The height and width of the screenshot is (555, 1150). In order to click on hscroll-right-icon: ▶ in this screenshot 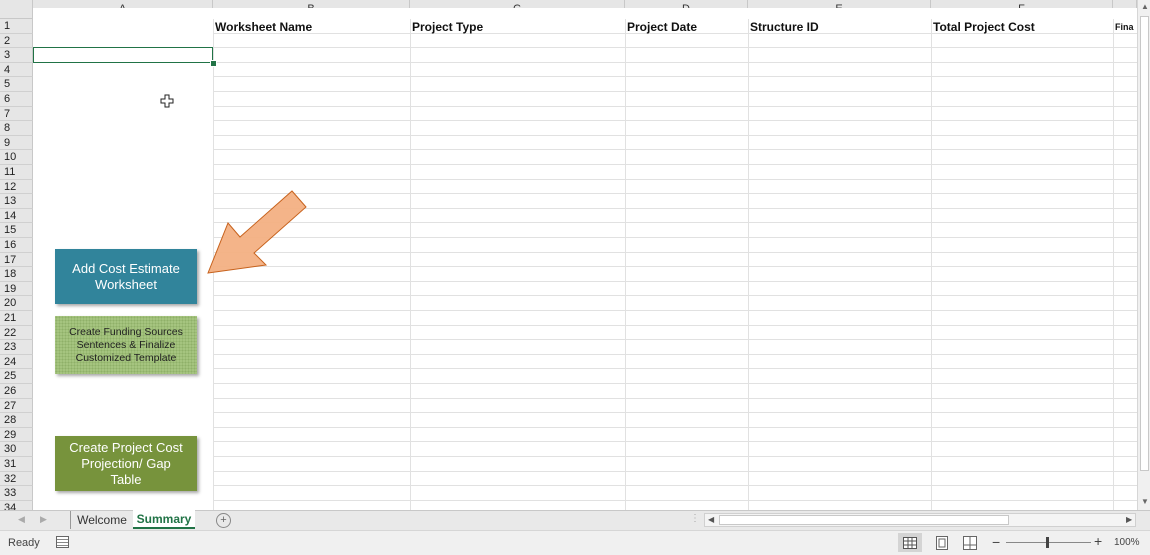, I will do `click(1129, 519)`.